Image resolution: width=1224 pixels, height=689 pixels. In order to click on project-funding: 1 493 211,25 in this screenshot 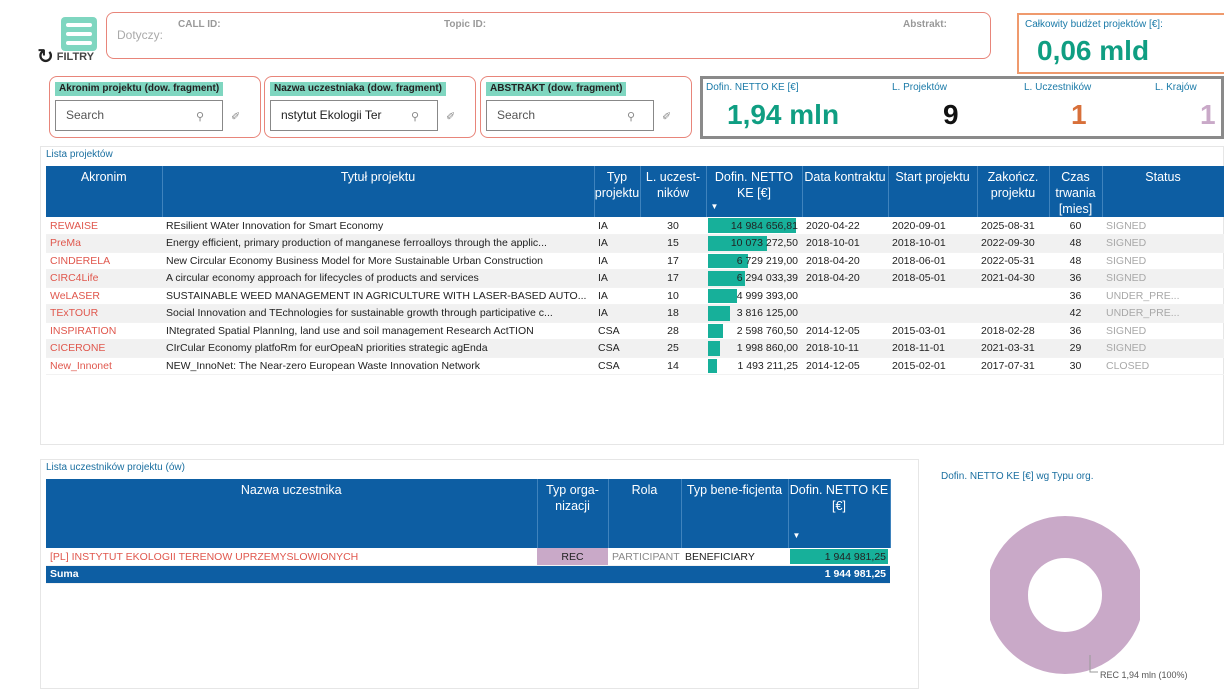, I will do `click(754, 366)`.